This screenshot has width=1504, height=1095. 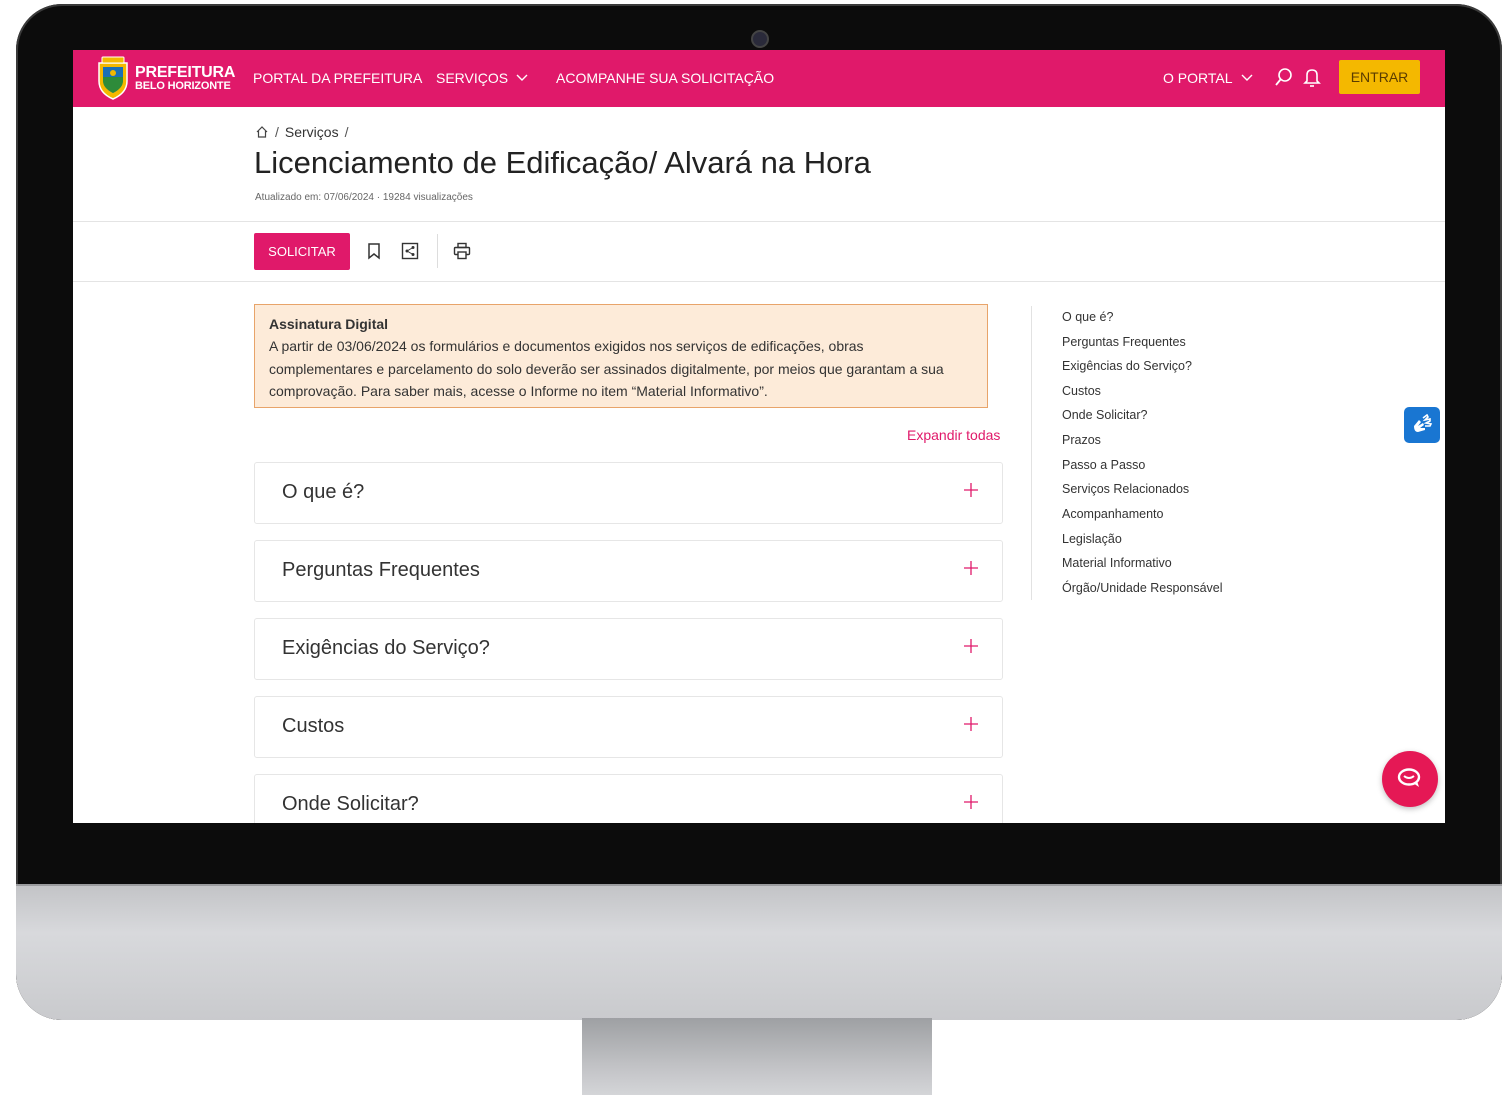 What do you see at coordinates (329, 324) in the screenshot?
I see `alert-title: Assinatura Digital` at bounding box center [329, 324].